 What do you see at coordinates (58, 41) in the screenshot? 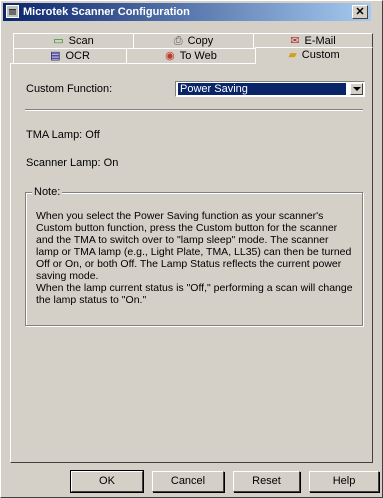
I see `scan-icon: ▭` at bounding box center [58, 41].